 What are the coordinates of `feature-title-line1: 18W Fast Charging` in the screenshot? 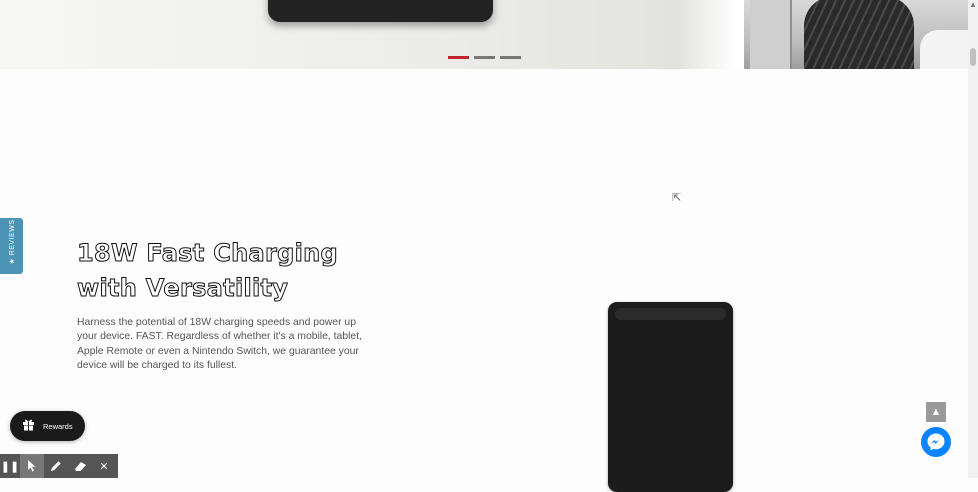 It's located at (207, 253).